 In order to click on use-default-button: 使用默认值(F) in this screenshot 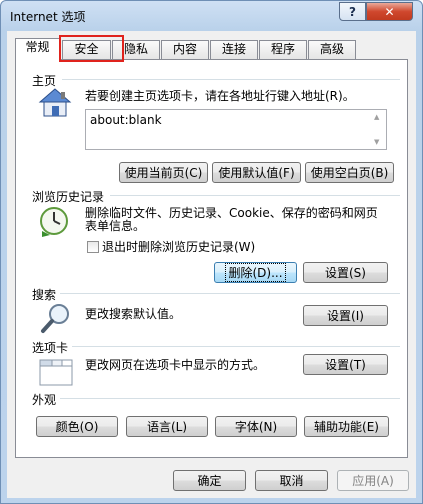, I will do `click(256, 172)`.